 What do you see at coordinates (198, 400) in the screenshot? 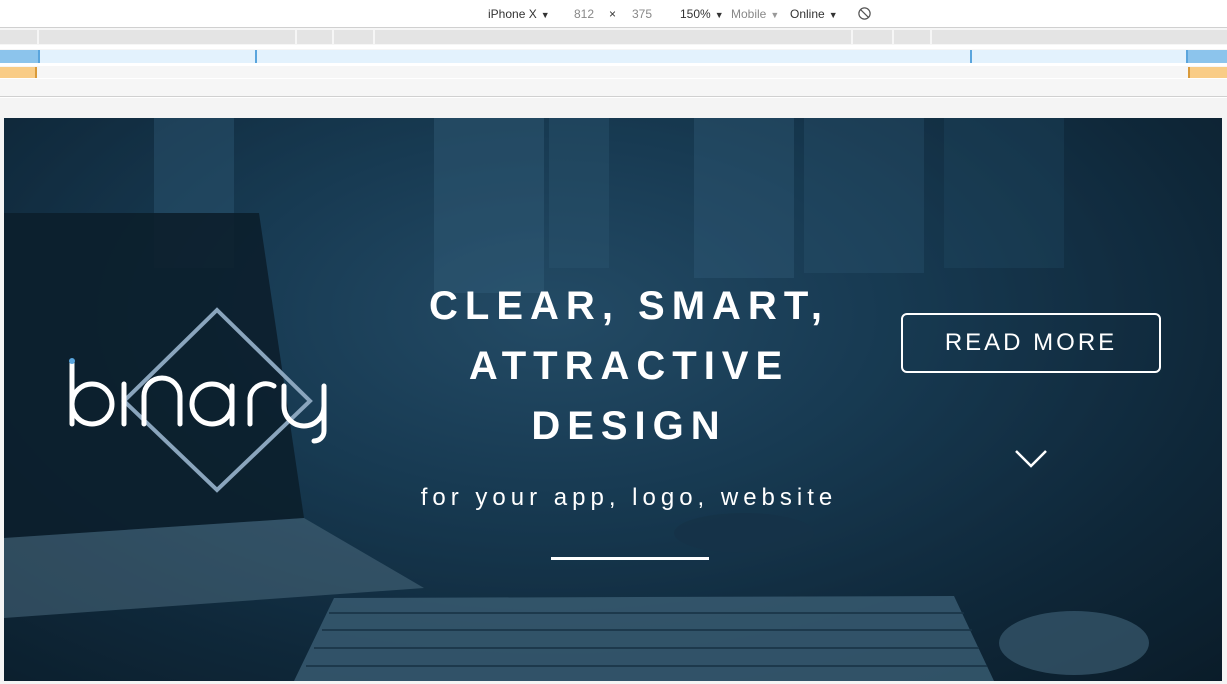
I see `logo-diamond-icon` at bounding box center [198, 400].